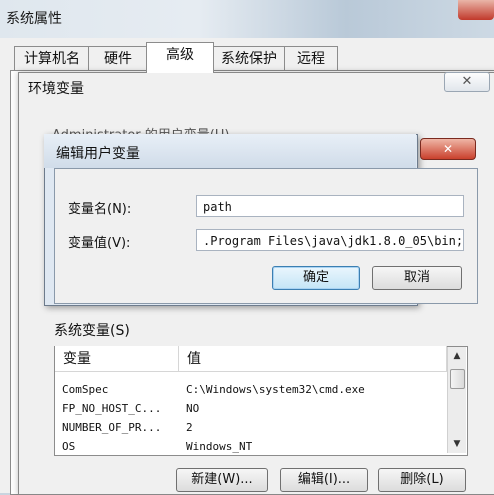 This screenshot has height=495, width=494. What do you see at coordinates (100, 209) in the screenshot?
I see `var-name-label: 变量名(N):` at bounding box center [100, 209].